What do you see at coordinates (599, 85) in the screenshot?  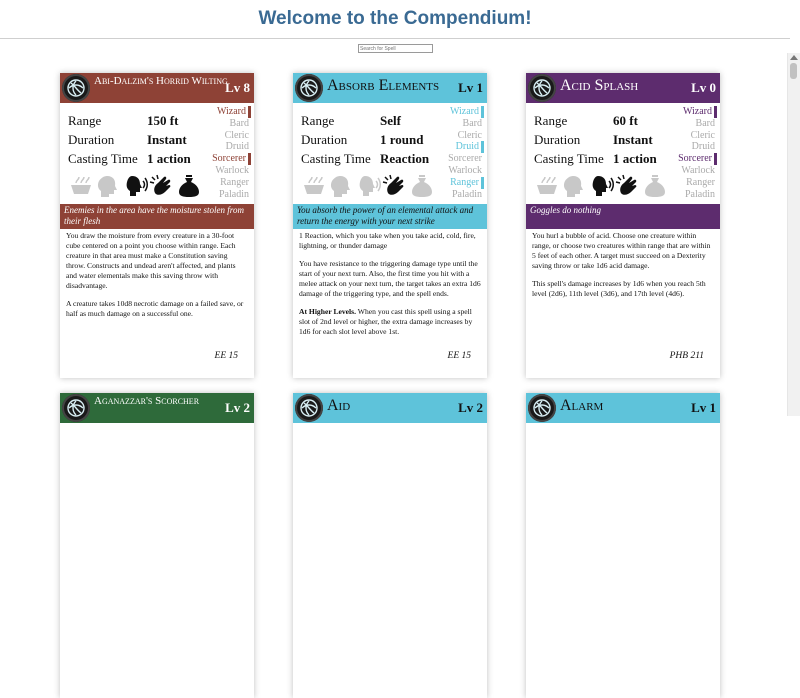 I see `spell-name: Acid Splash` at bounding box center [599, 85].